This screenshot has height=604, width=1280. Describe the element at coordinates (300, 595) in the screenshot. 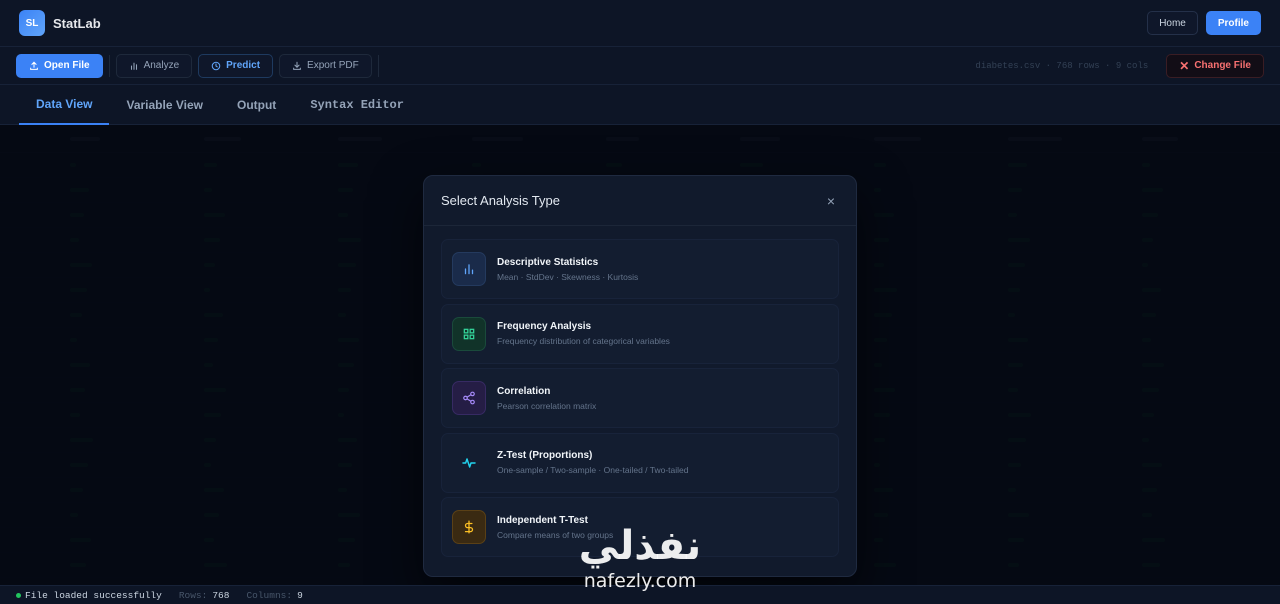

I see `columns-value: 9` at that location.